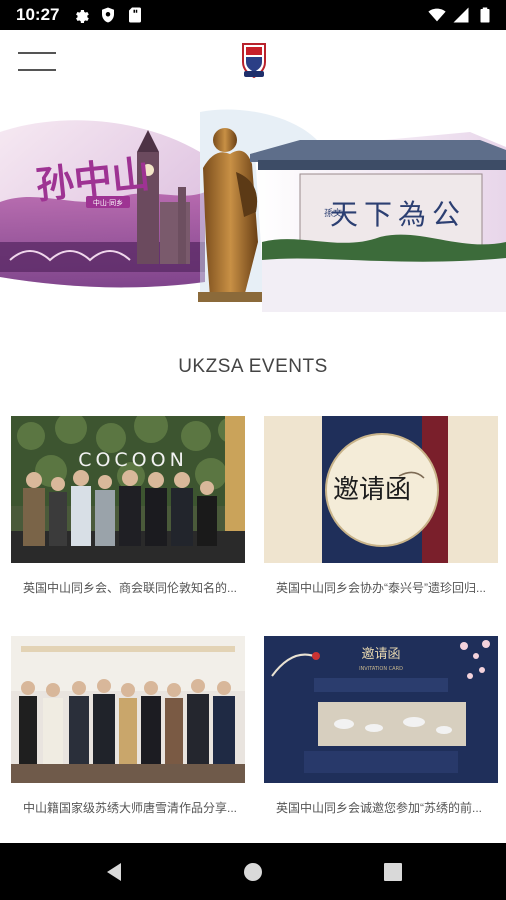 This screenshot has height=900, width=506. What do you see at coordinates (393, 872) in the screenshot?
I see `recents-icon` at bounding box center [393, 872].